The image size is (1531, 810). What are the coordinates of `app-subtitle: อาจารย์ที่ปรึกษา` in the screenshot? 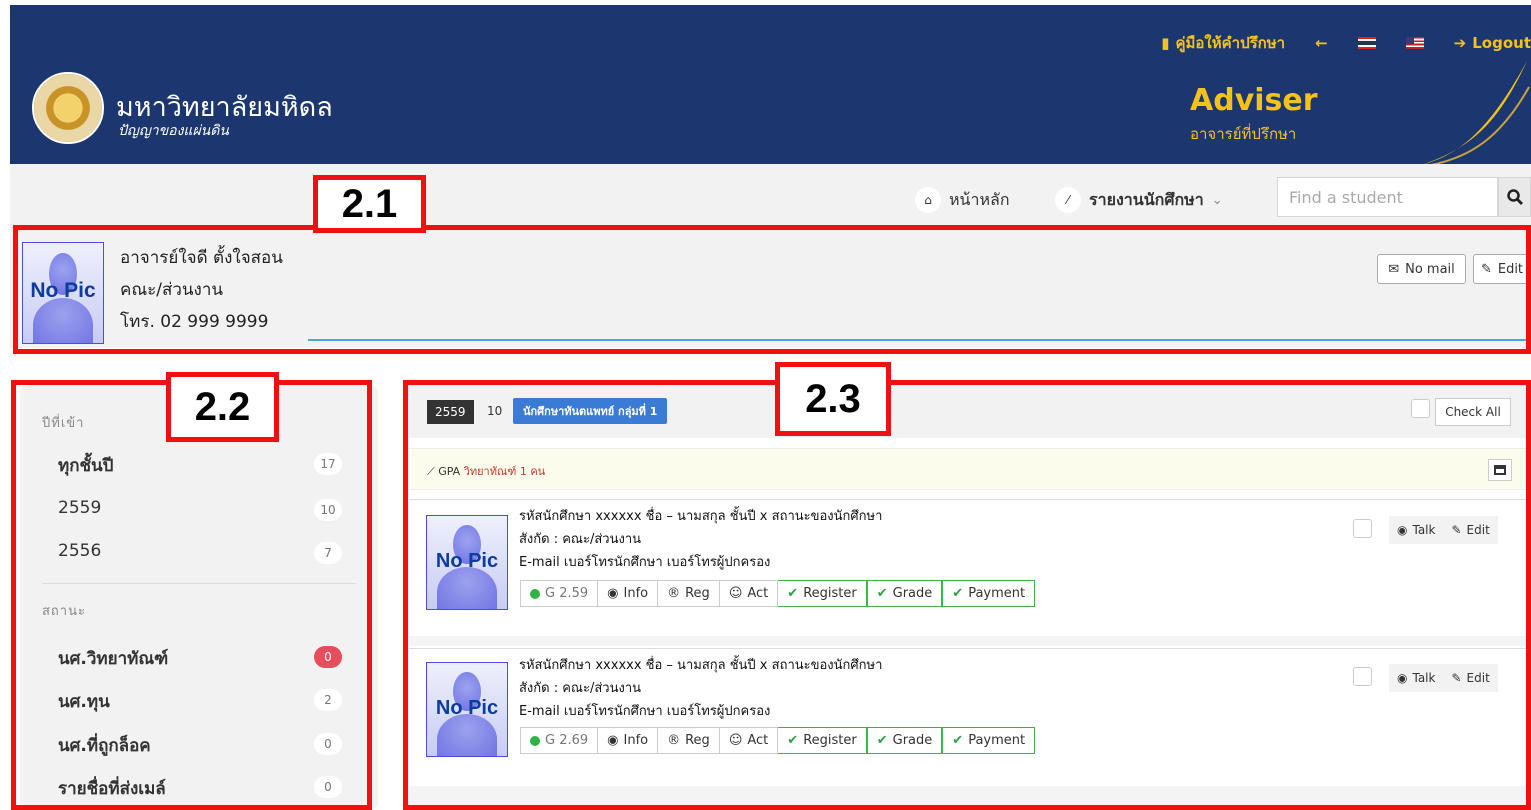 It's located at (1243, 134).